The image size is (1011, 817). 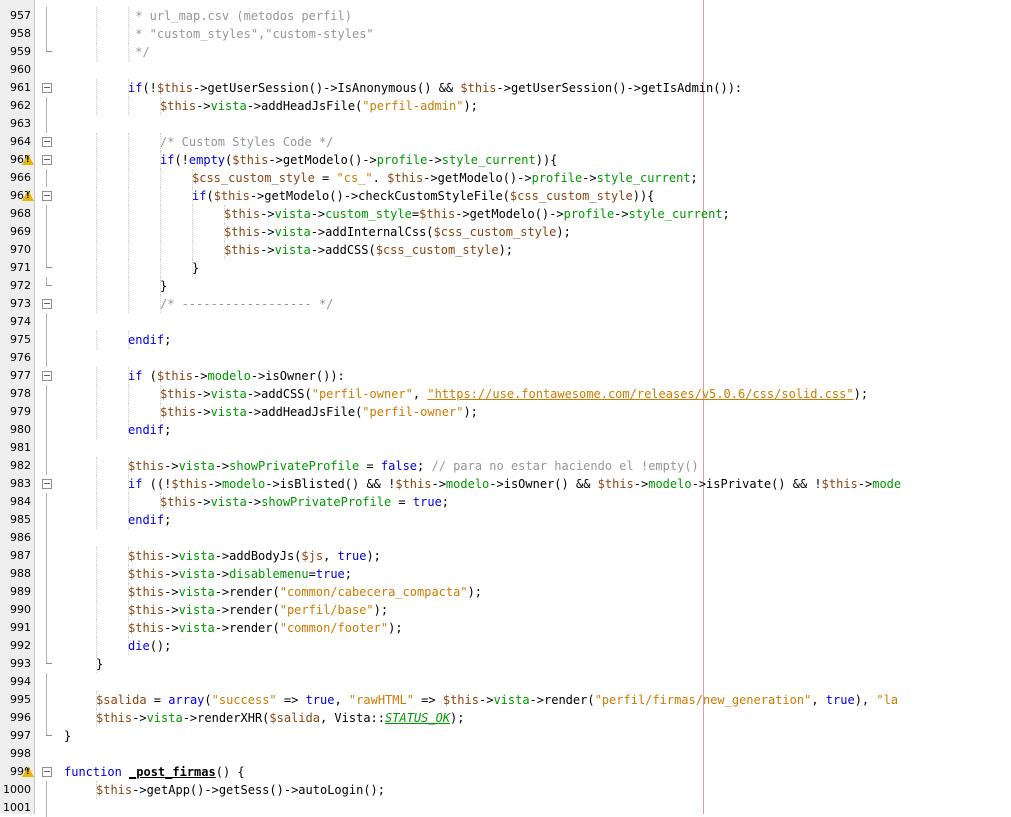 I want to click on code-token: ->renderXHR(, so click(x=226, y=718).